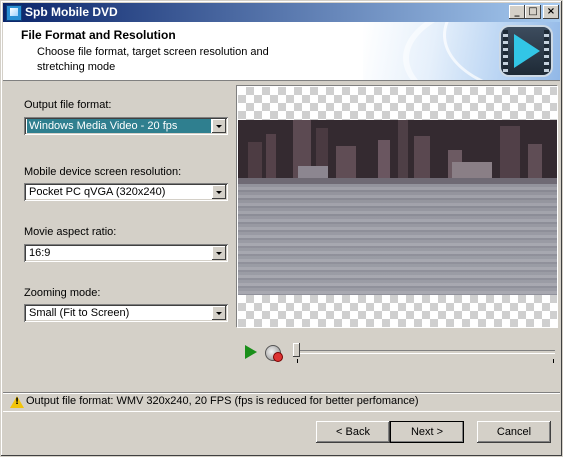 The width and height of the screenshot is (563, 457). What do you see at coordinates (397, 152) in the screenshot?
I see `city-skyline-image` at bounding box center [397, 152].